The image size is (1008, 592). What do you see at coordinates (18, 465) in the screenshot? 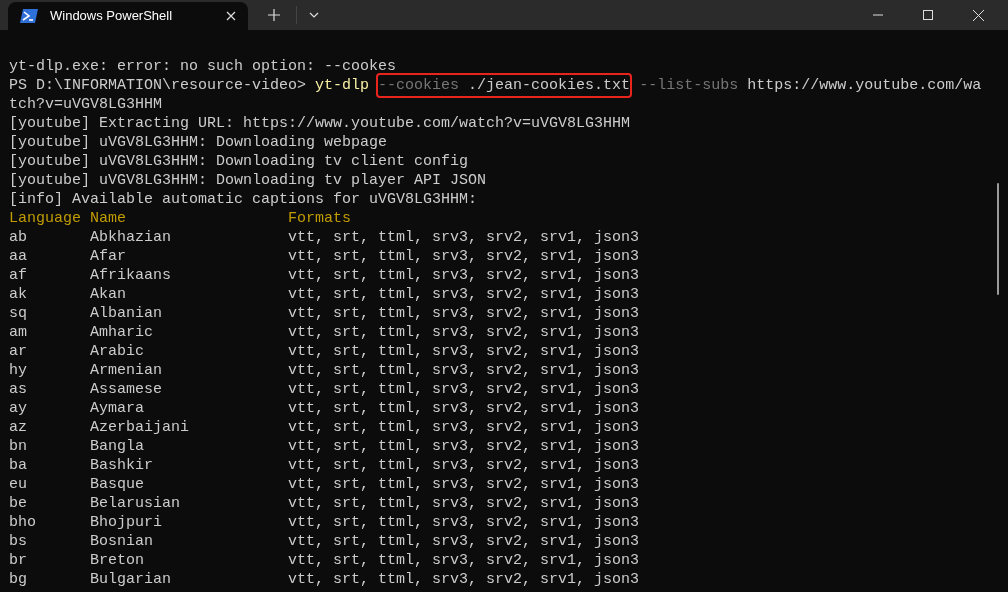
I see `table-cell-text: ba` at bounding box center [18, 465].